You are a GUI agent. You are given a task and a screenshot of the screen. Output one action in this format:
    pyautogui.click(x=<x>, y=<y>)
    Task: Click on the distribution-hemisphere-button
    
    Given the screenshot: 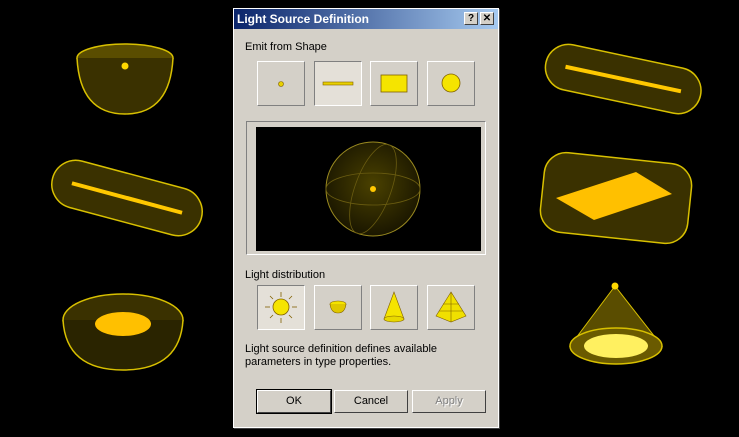 What is the action you would take?
    pyautogui.click(x=338, y=307)
    